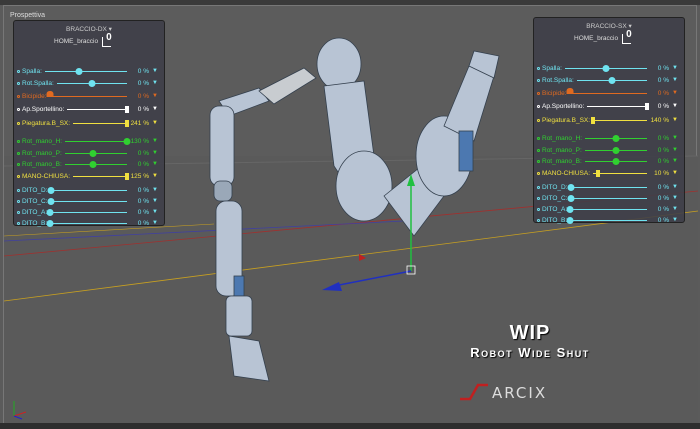 The height and width of the screenshot is (429, 700). Describe the element at coordinates (350, 426) in the screenshot. I see `timeline-ruler` at that location.